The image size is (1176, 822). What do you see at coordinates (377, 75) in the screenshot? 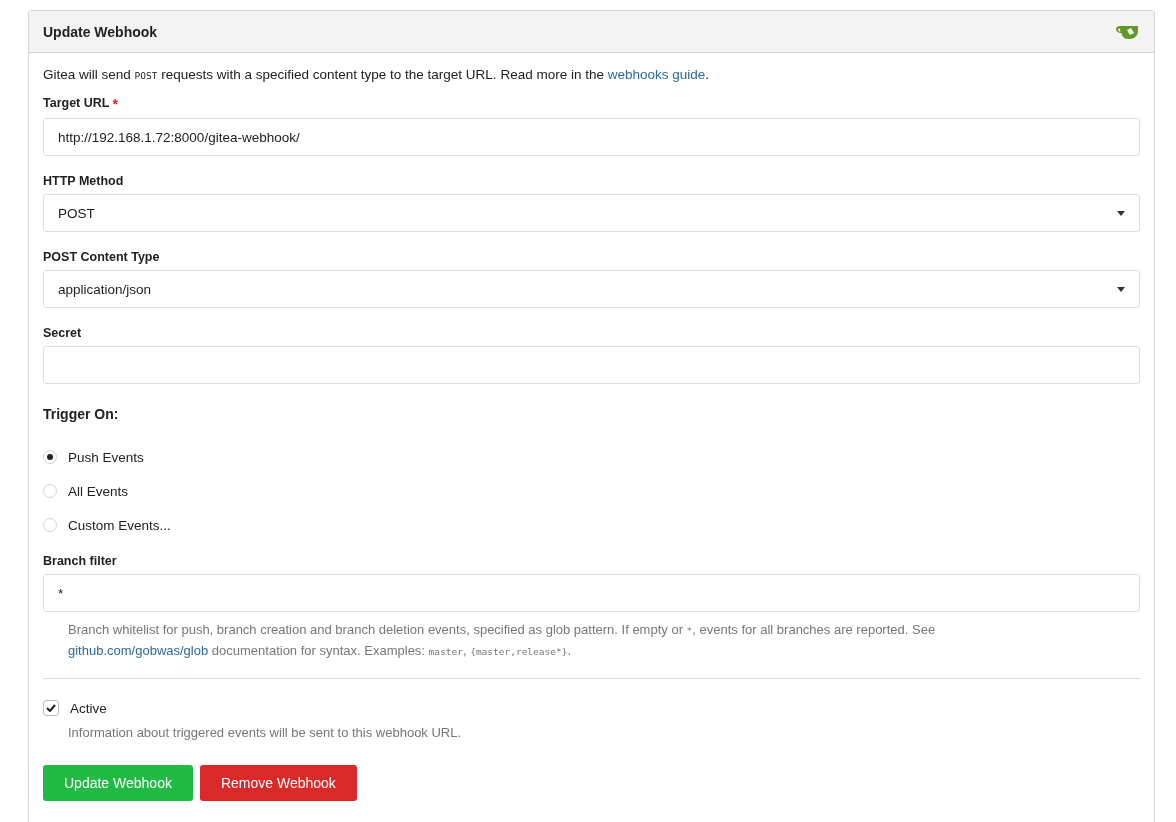
I see `intro-text: Gitea will send POST requests with a specified content type to the target URL. Read more in the webhooks guide.` at bounding box center [377, 75].